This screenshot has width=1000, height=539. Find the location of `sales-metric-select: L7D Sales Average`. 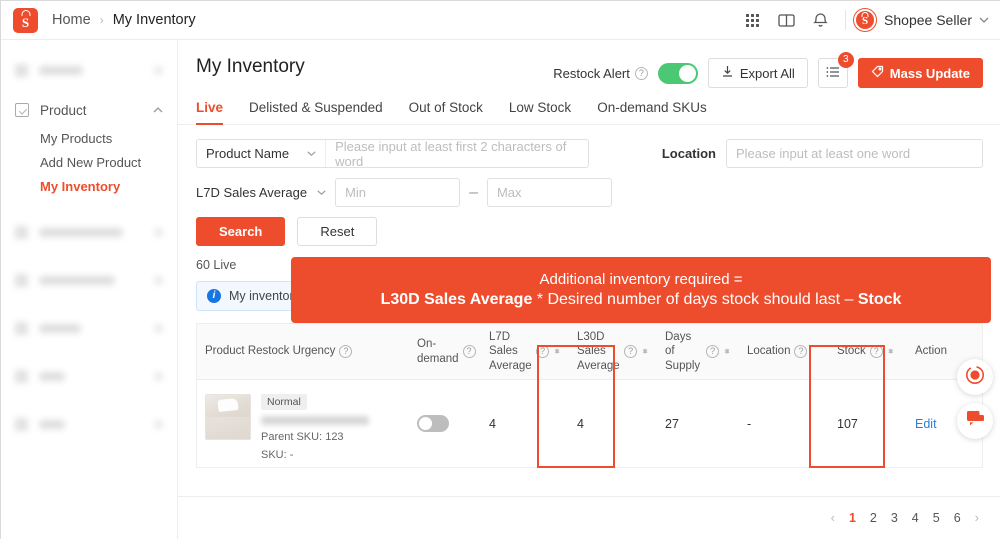

sales-metric-select: L7D Sales Average is located at coordinates (265, 192).